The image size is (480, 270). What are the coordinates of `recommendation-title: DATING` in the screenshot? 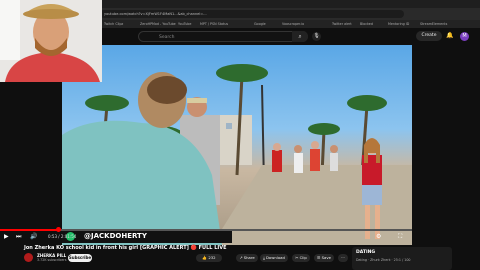 It's located at (366, 252).